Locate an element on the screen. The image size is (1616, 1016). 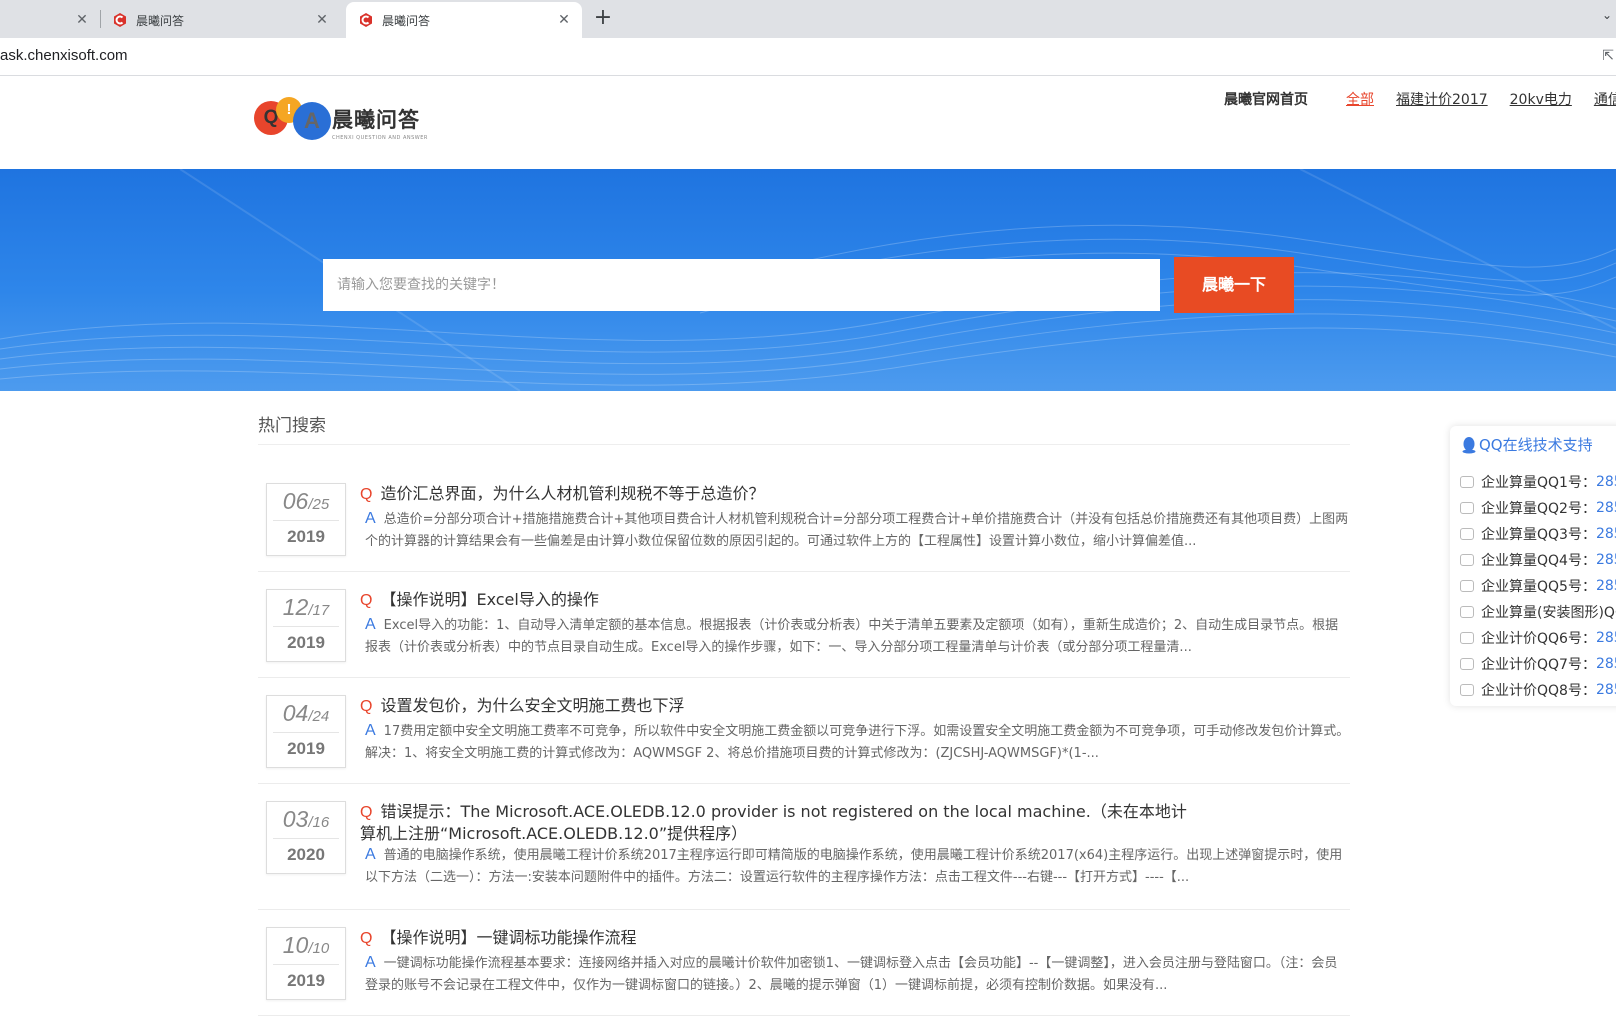
qq-contact-row: 企业算量(安装图形)QQ is located at coordinates (1538, 612).